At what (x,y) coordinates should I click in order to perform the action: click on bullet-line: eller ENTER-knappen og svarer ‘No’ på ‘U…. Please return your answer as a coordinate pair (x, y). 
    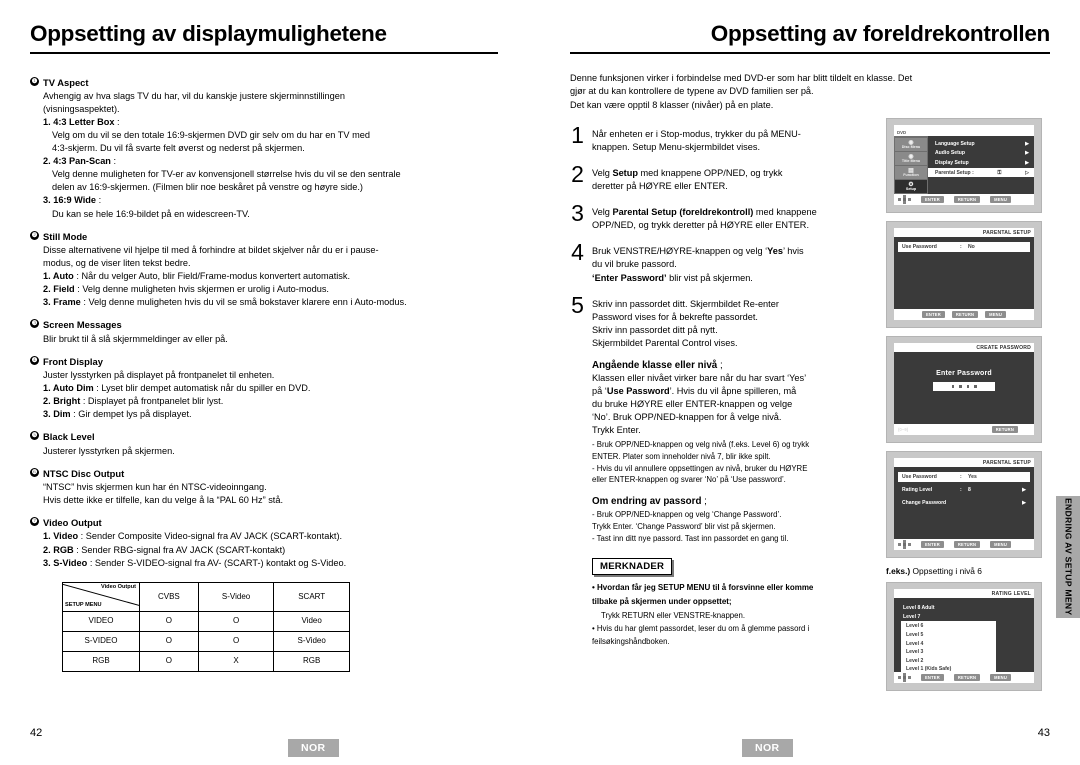
    Looking at the image, I should click on (689, 480).